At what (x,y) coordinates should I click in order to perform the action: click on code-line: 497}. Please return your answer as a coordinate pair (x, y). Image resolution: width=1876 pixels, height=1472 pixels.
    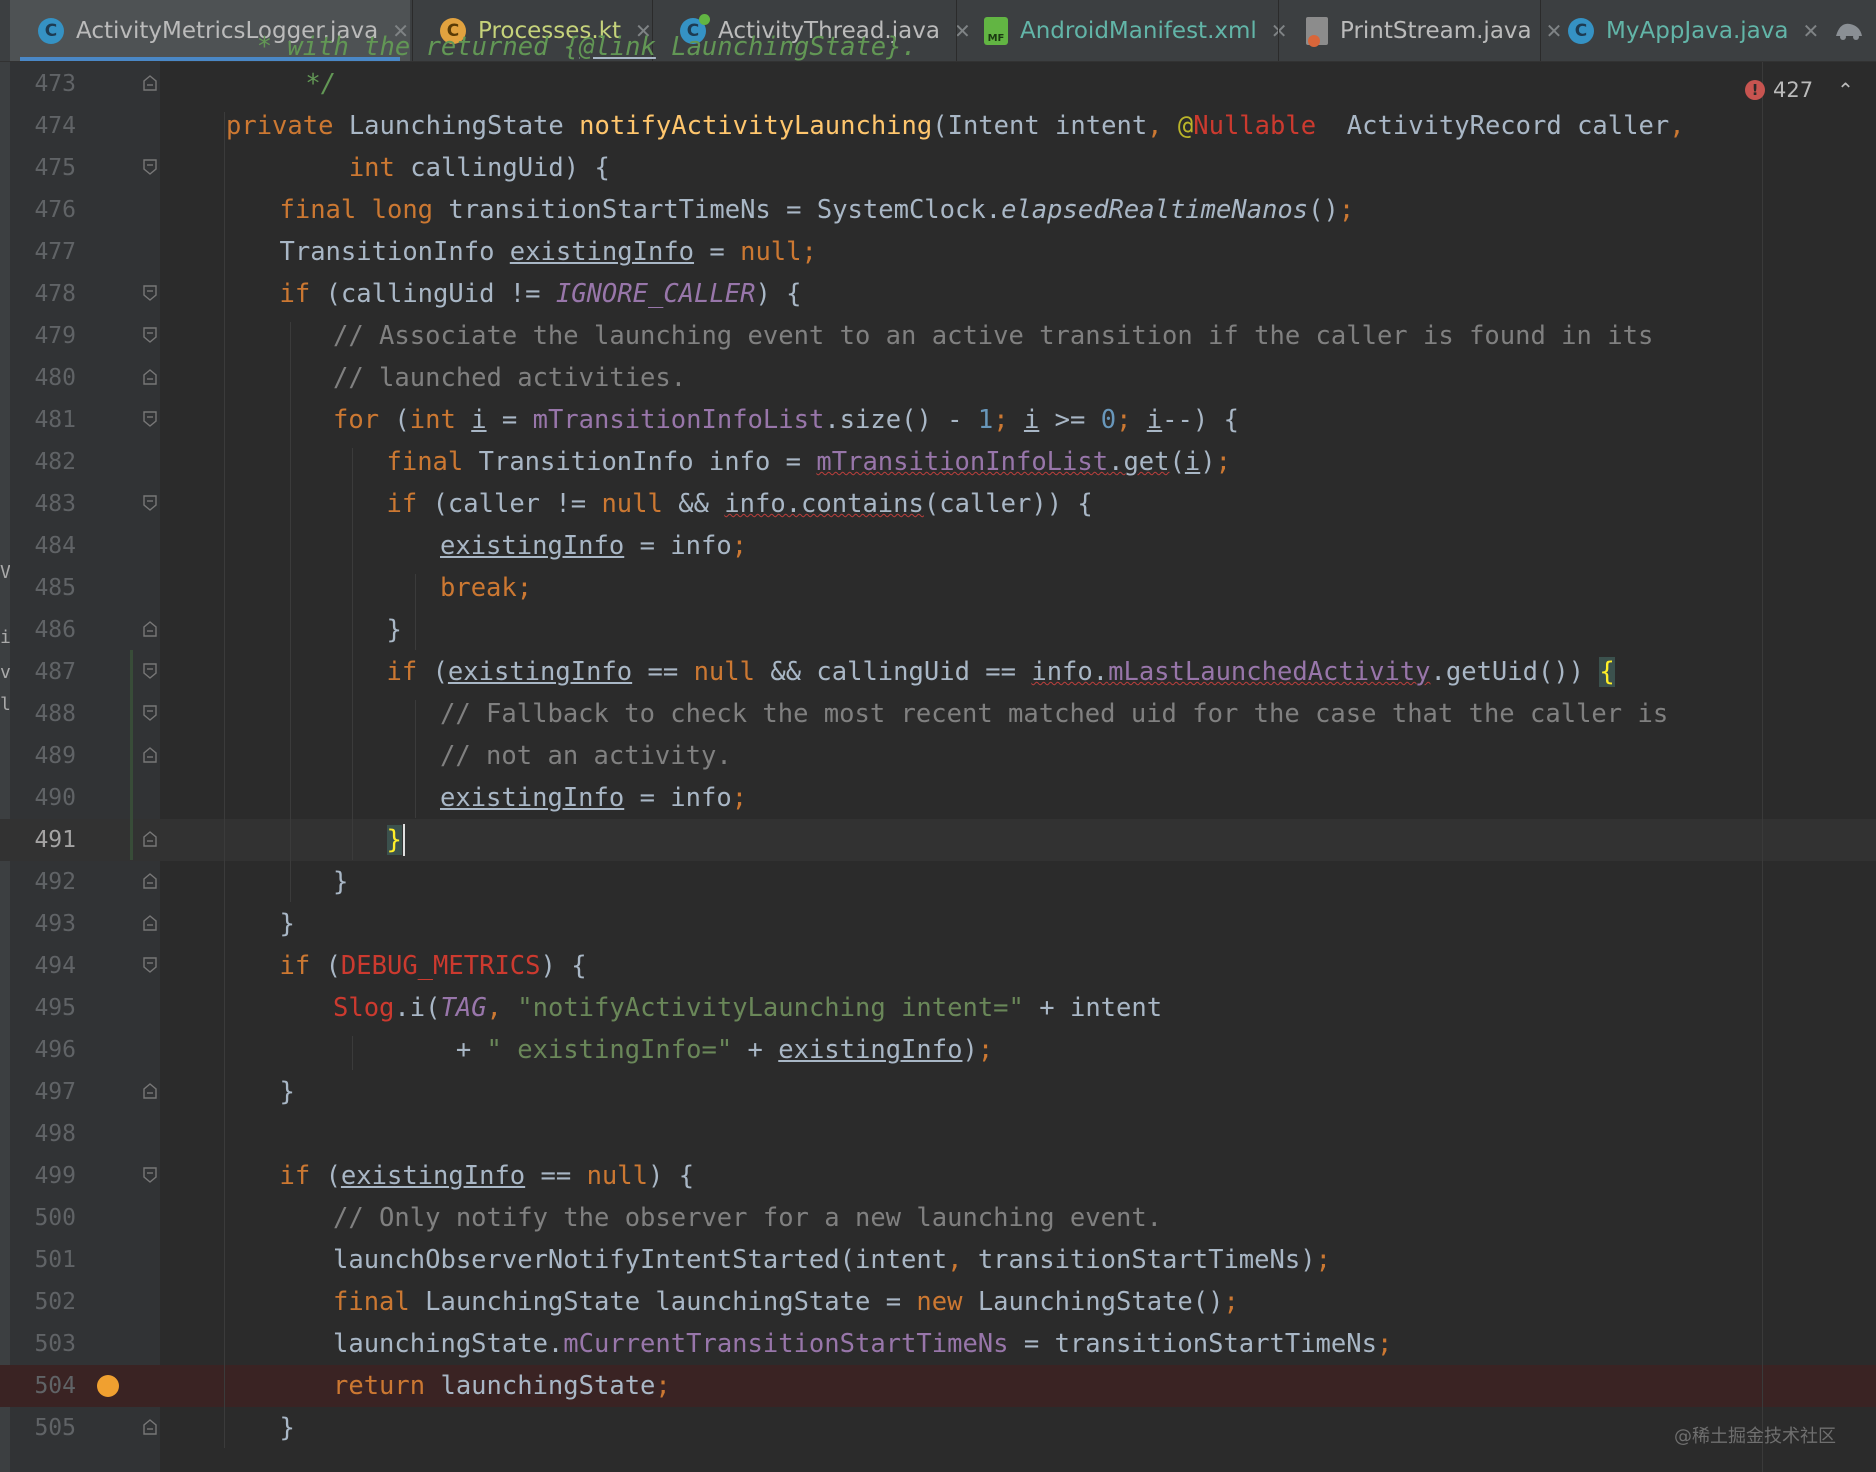
    Looking at the image, I should click on (938, 1092).